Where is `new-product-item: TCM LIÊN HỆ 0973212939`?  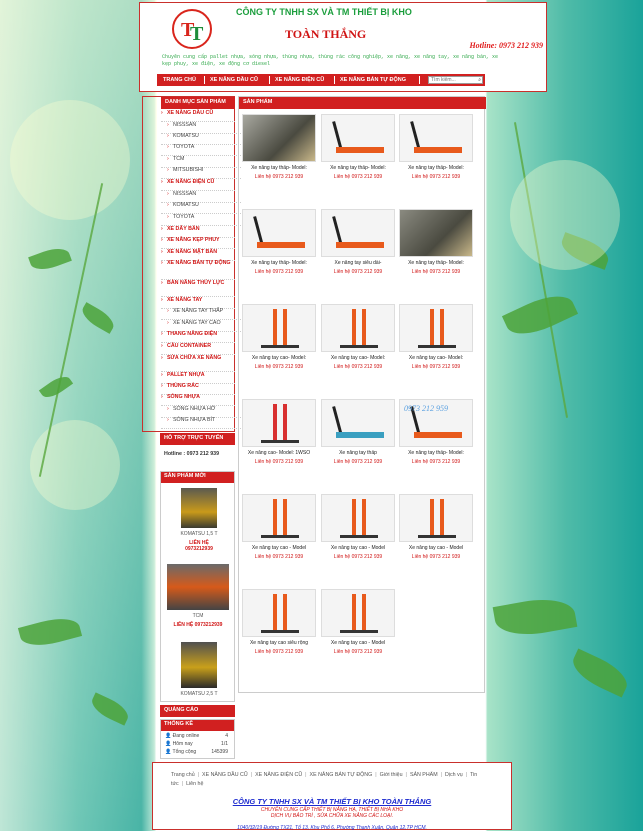
new-product-item: TCM LIÊN HỆ 0973212939 is located at coordinates (198, 596).